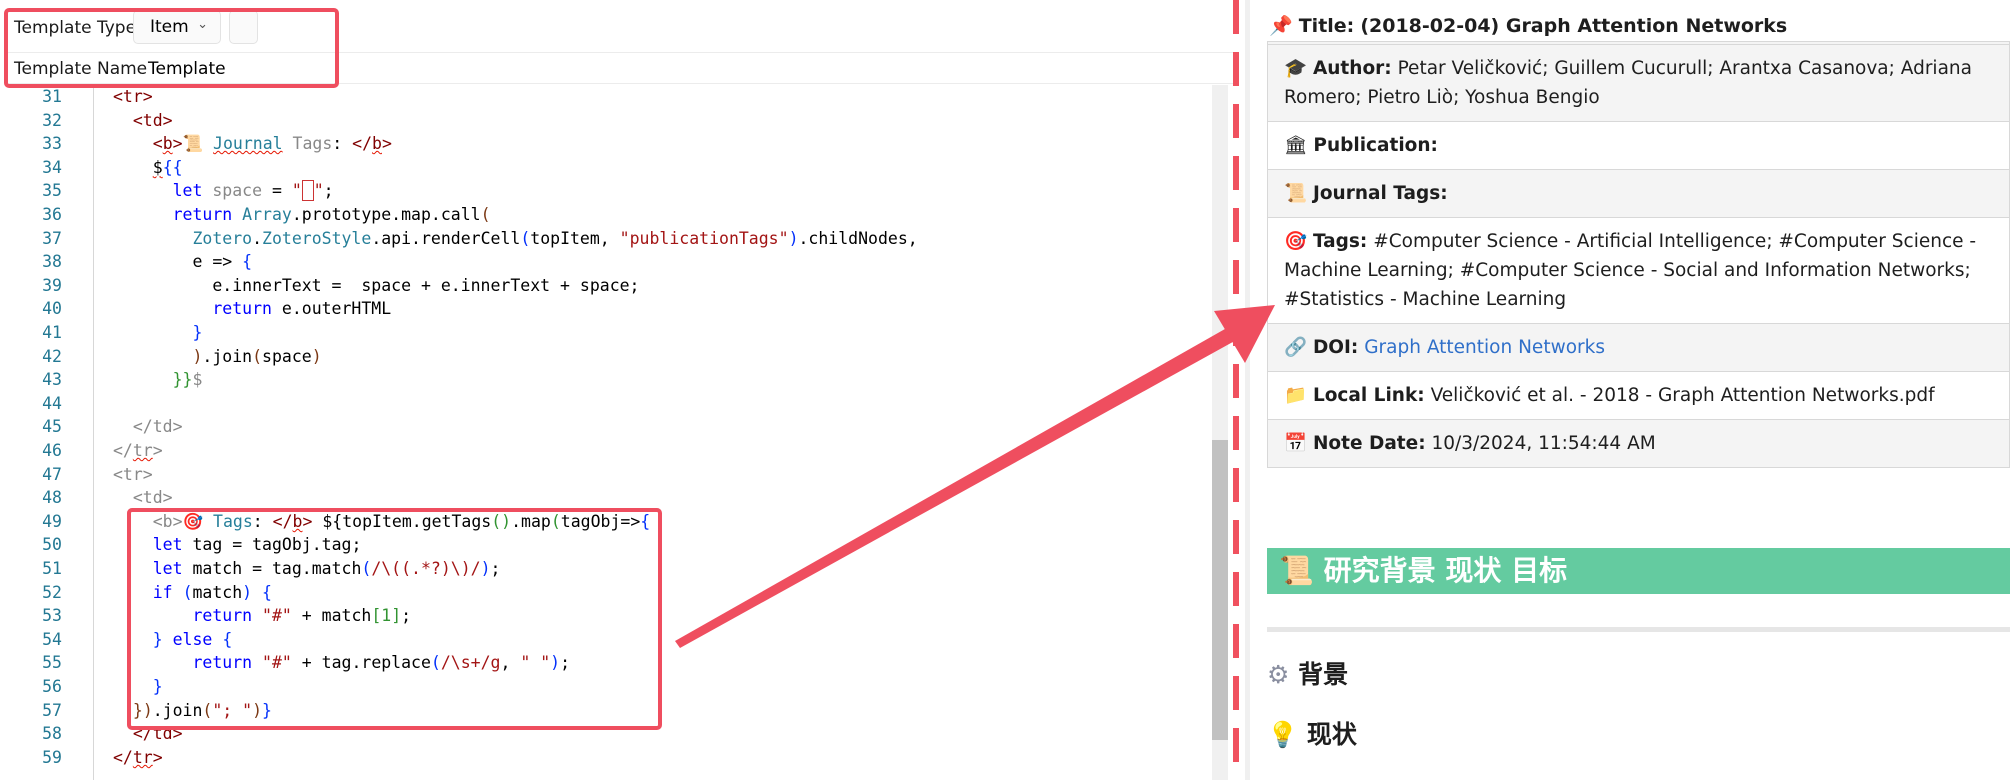 This screenshot has width=2010, height=780. I want to click on annotation-arrow, so click(975, 476).